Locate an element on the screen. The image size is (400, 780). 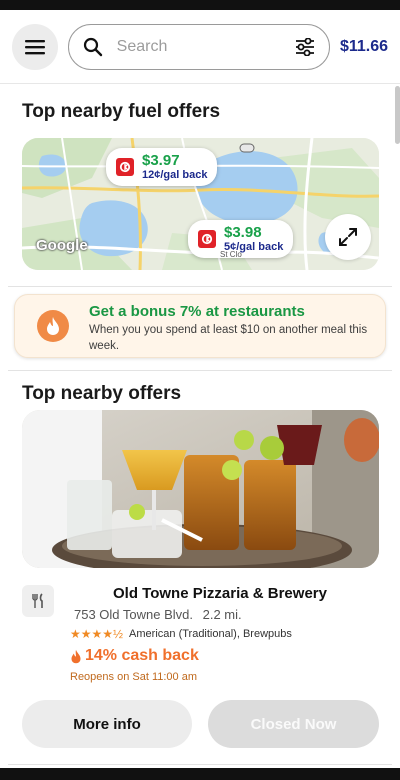
fork-knife-icon is located at coordinates (37, 600).